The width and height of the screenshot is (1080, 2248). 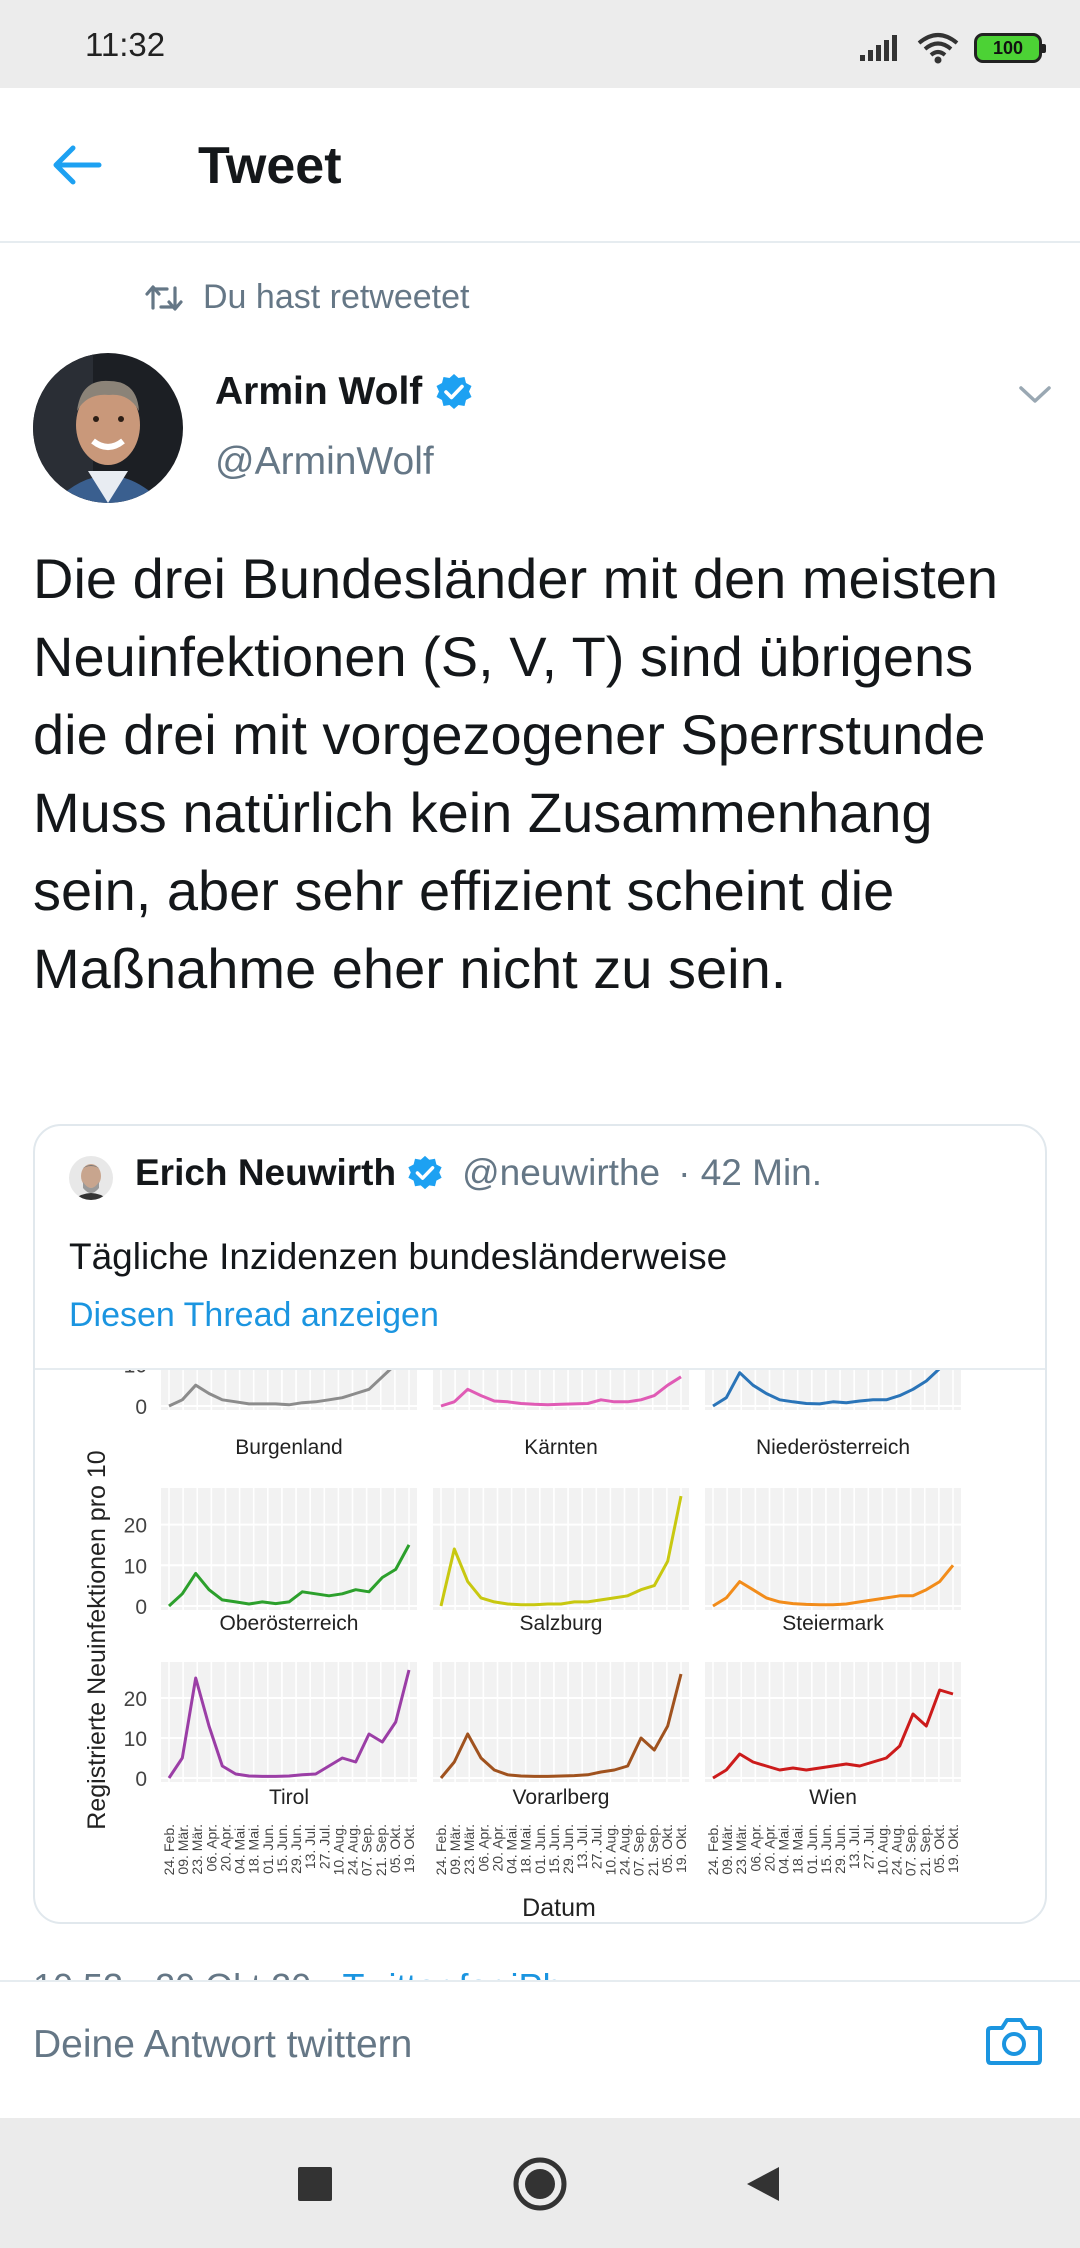 What do you see at coordinates (125, 44) in the screenshot?
I see `status-time: 11:32` at bounding box center [125, 44].